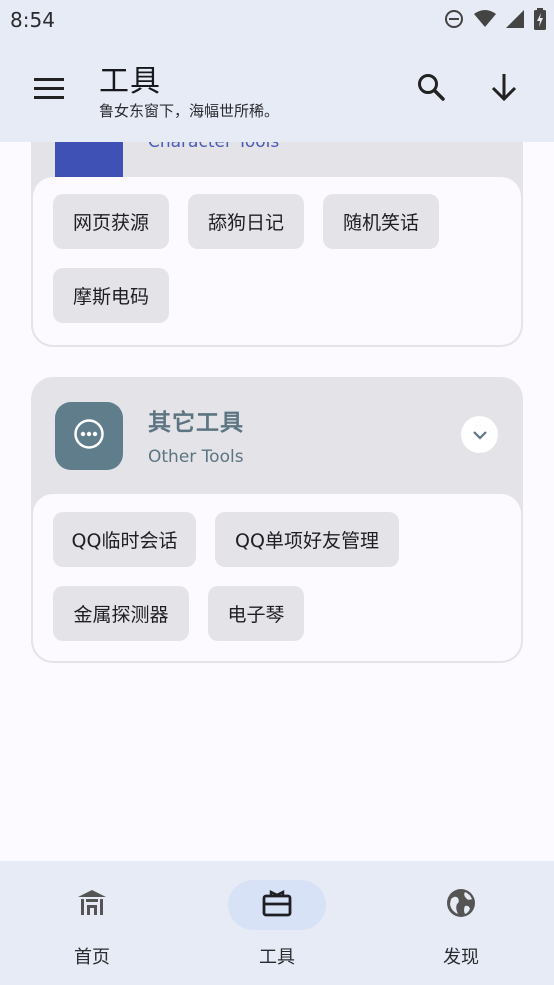  I want to click on nav-item-discover: 发现, so click(461, 923).